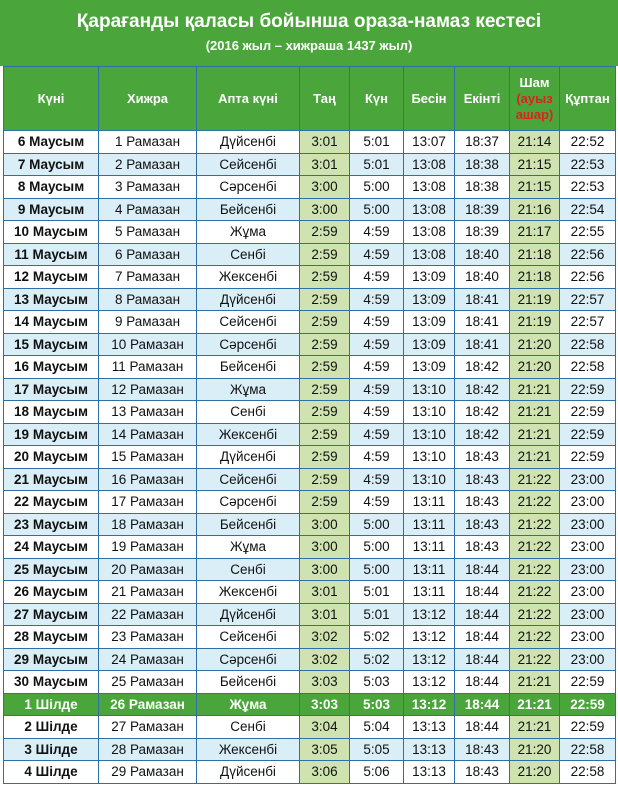  Describe the element at coordinates (51, 704) in the screenshot. I see `day-cell: 1 Шілде` at that location.